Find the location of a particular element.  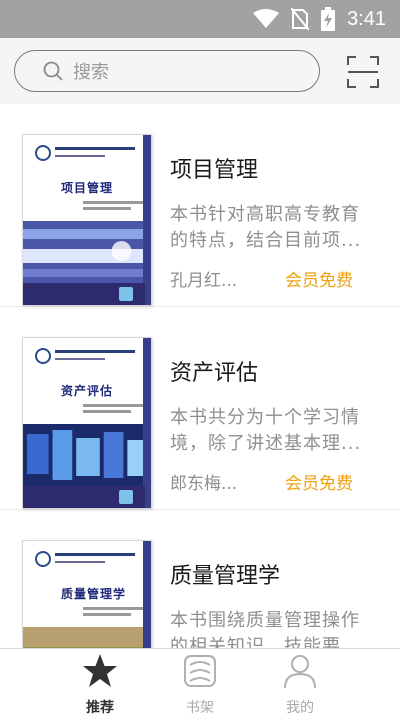

top-bar: 搜索 is located at coordinates (200, 71).